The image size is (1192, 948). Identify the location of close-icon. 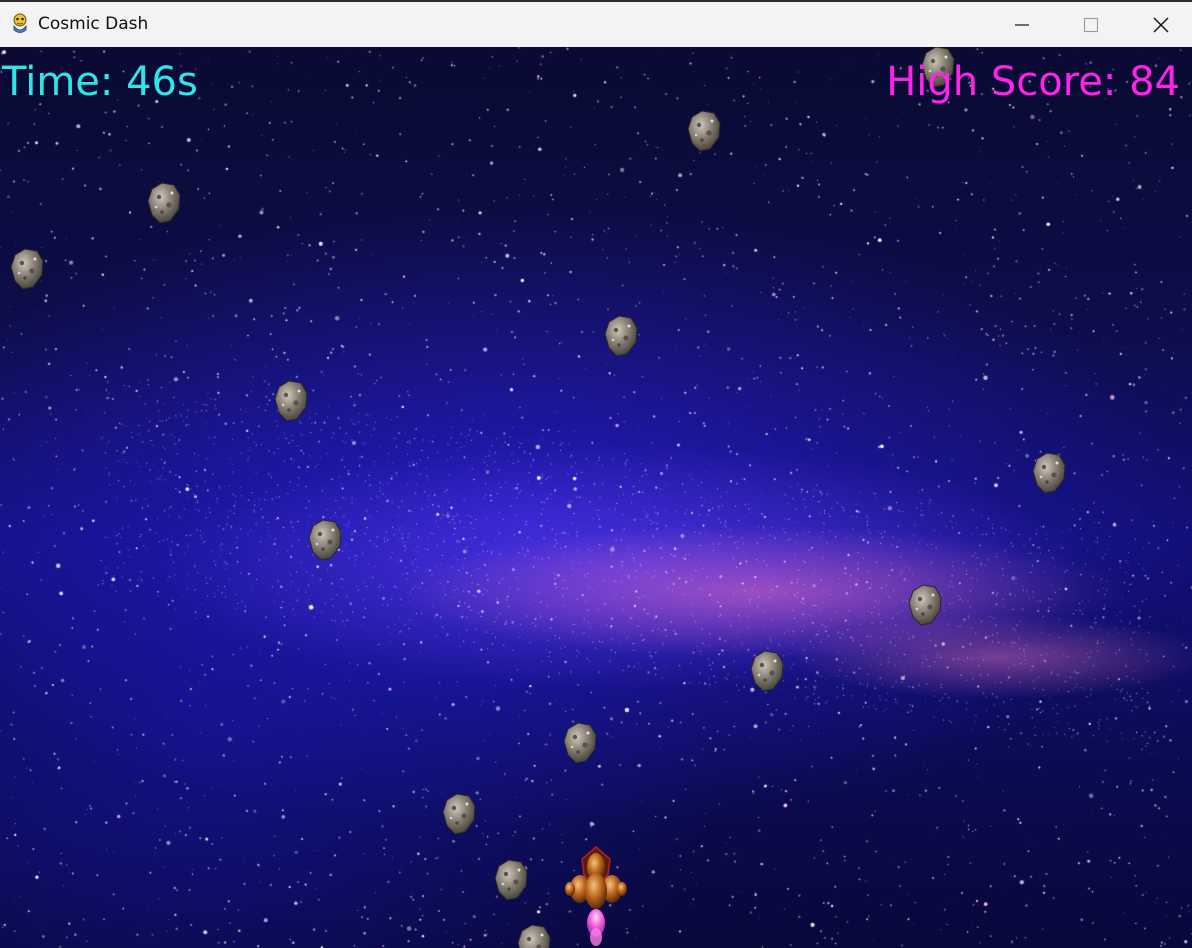
(1161, 24).